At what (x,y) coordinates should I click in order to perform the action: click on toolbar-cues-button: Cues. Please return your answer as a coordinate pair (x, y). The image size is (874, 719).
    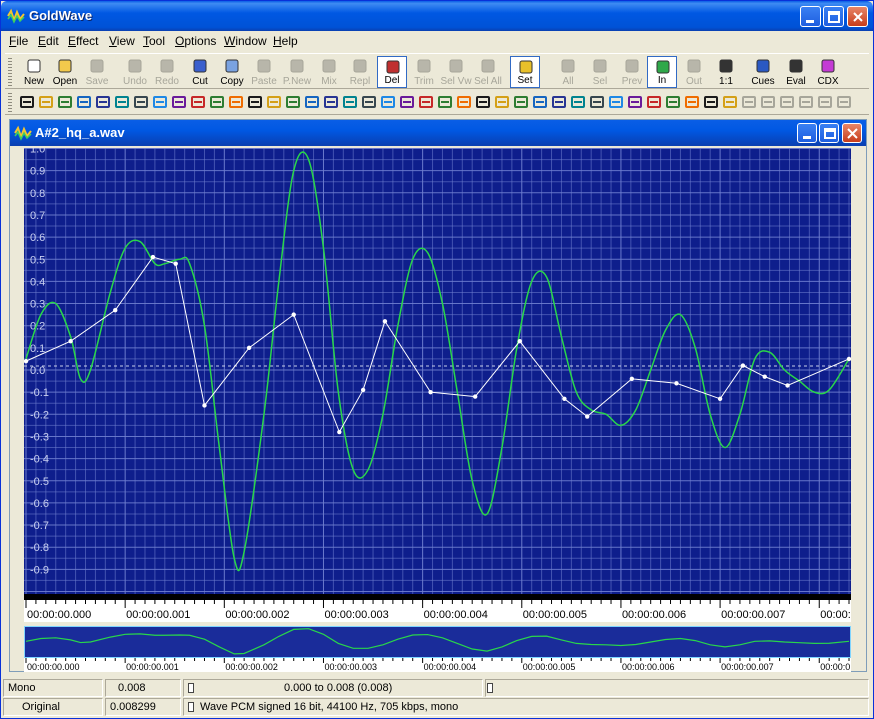
    Looking at the image, I should click on (763, 72).